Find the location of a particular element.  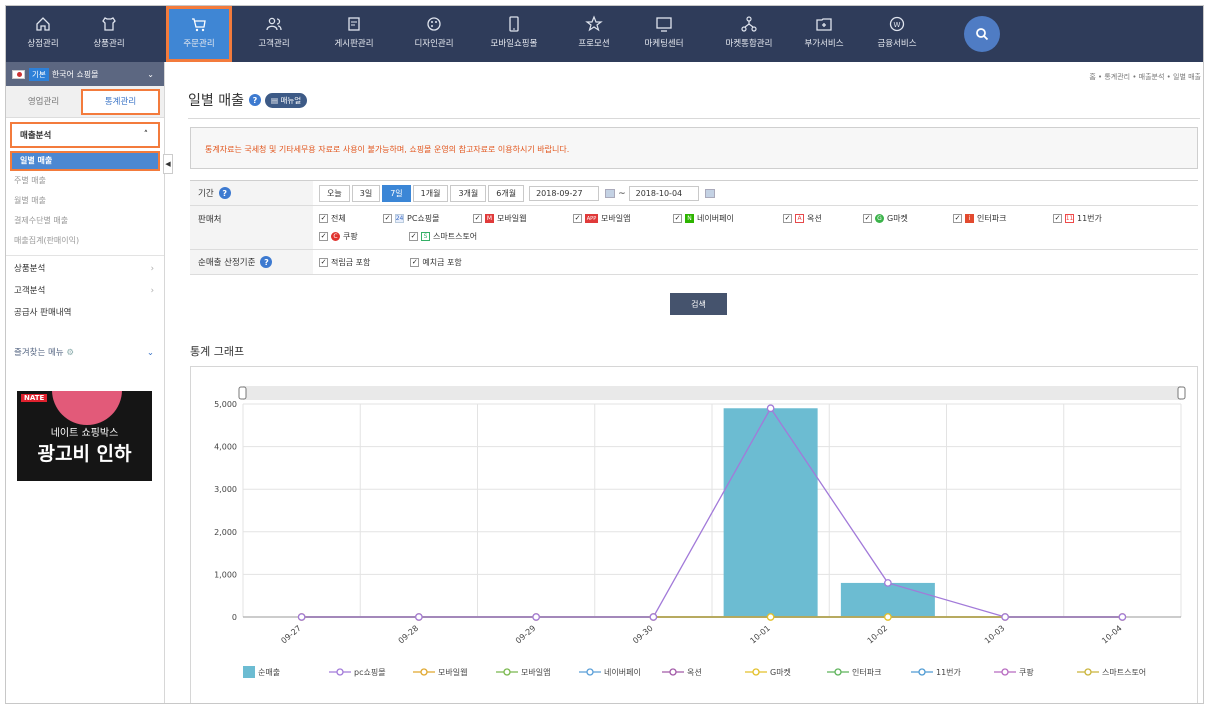

legend-label: pc쇼핑몰 is located at coordinates (370, 672).